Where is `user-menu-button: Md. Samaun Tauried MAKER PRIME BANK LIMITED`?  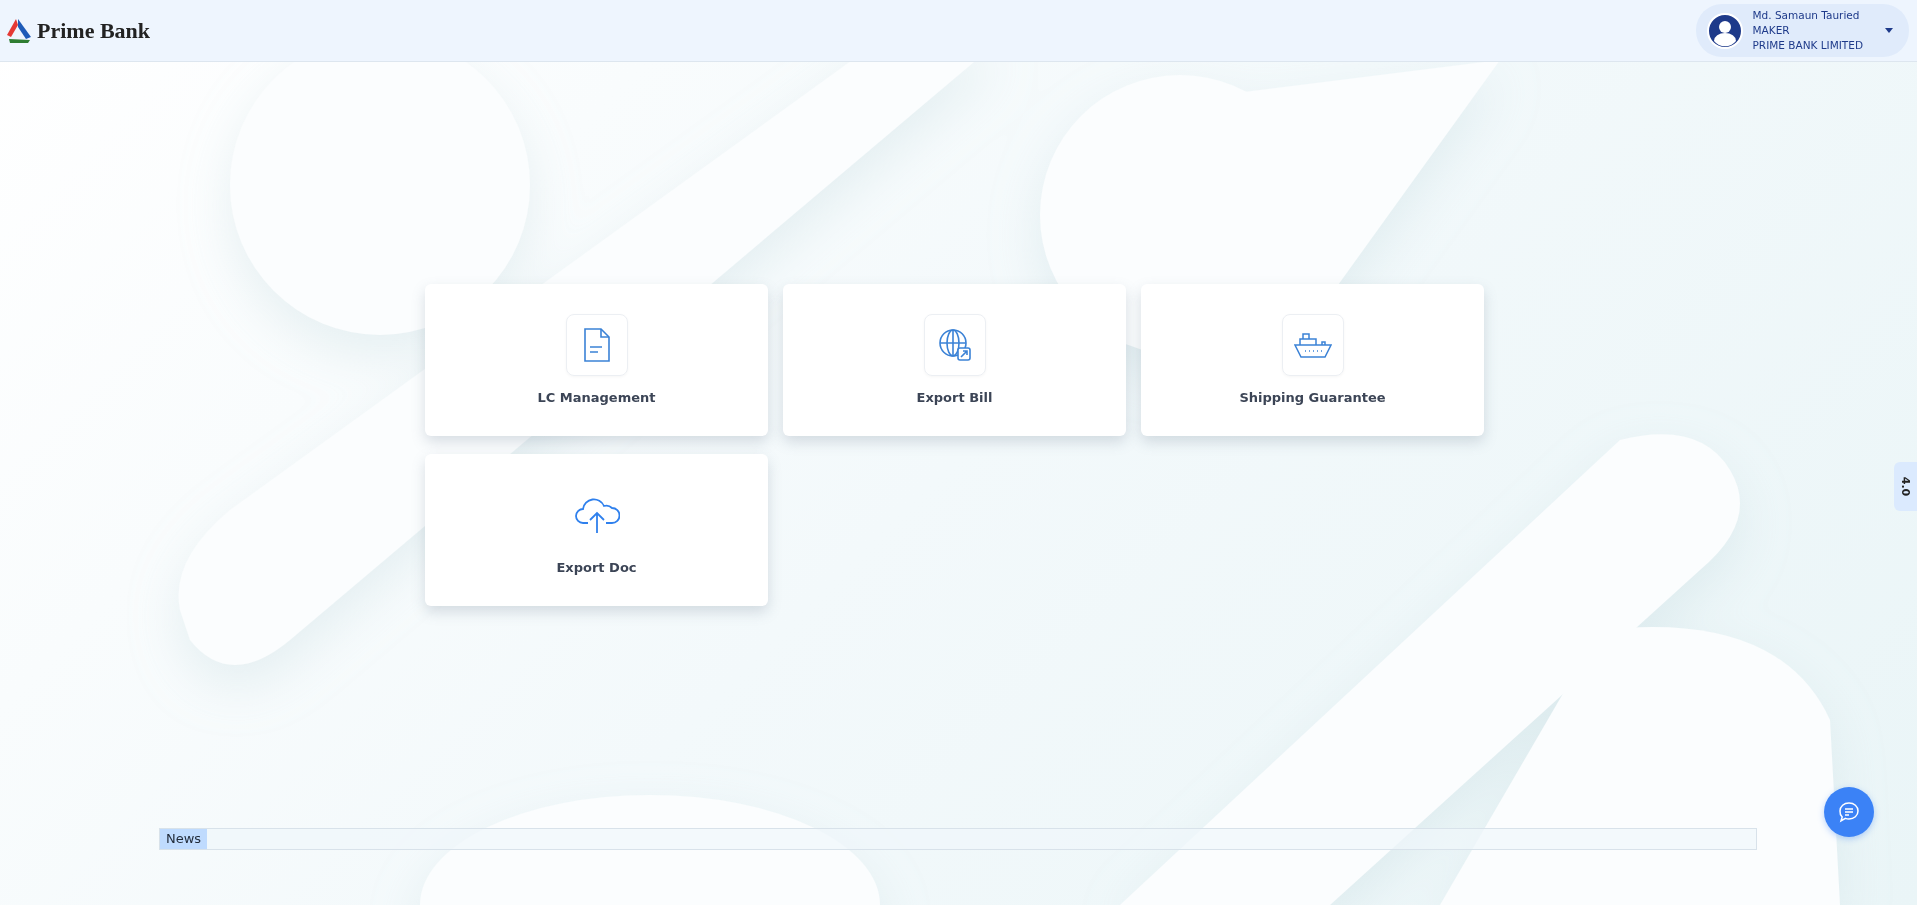
user-menu-button: Md. Samaun Tauried MAKER PRIME BANK LIMITED is located at coordinates (1802, 30).